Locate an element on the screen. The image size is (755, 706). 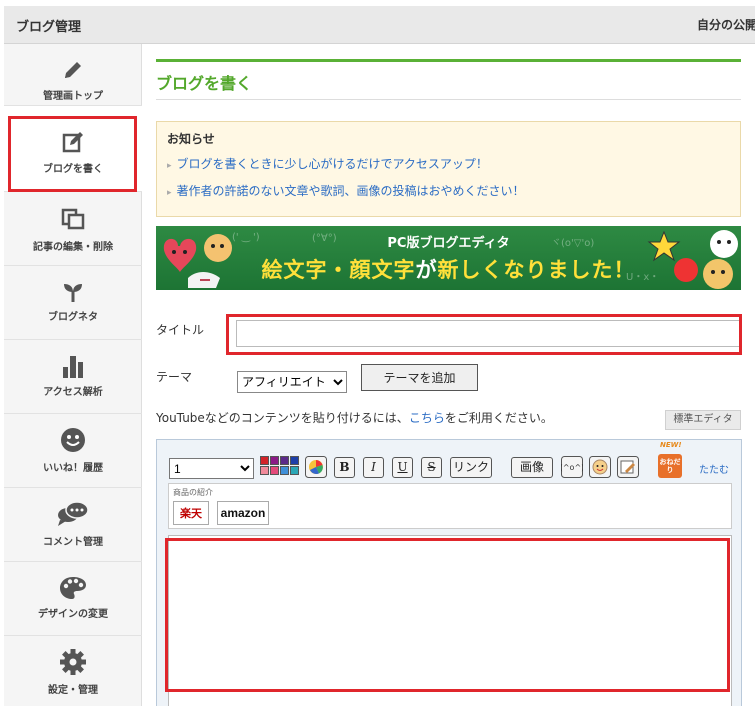
highlight-write-item is located at coordinates (72, 154).